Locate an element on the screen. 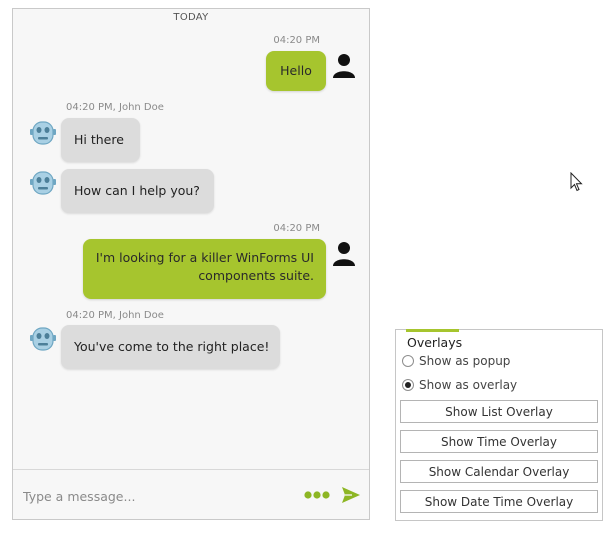 This screenshot has height=534, width=609. message-bubble-incoming: Hi there is located at coordinates (100, 140).